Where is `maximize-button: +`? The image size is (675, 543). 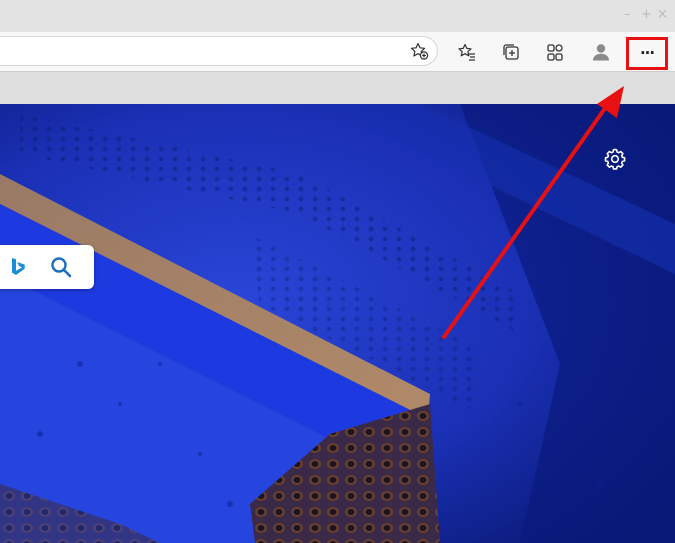 maximize-button: + is located at coordinates (646, 15).